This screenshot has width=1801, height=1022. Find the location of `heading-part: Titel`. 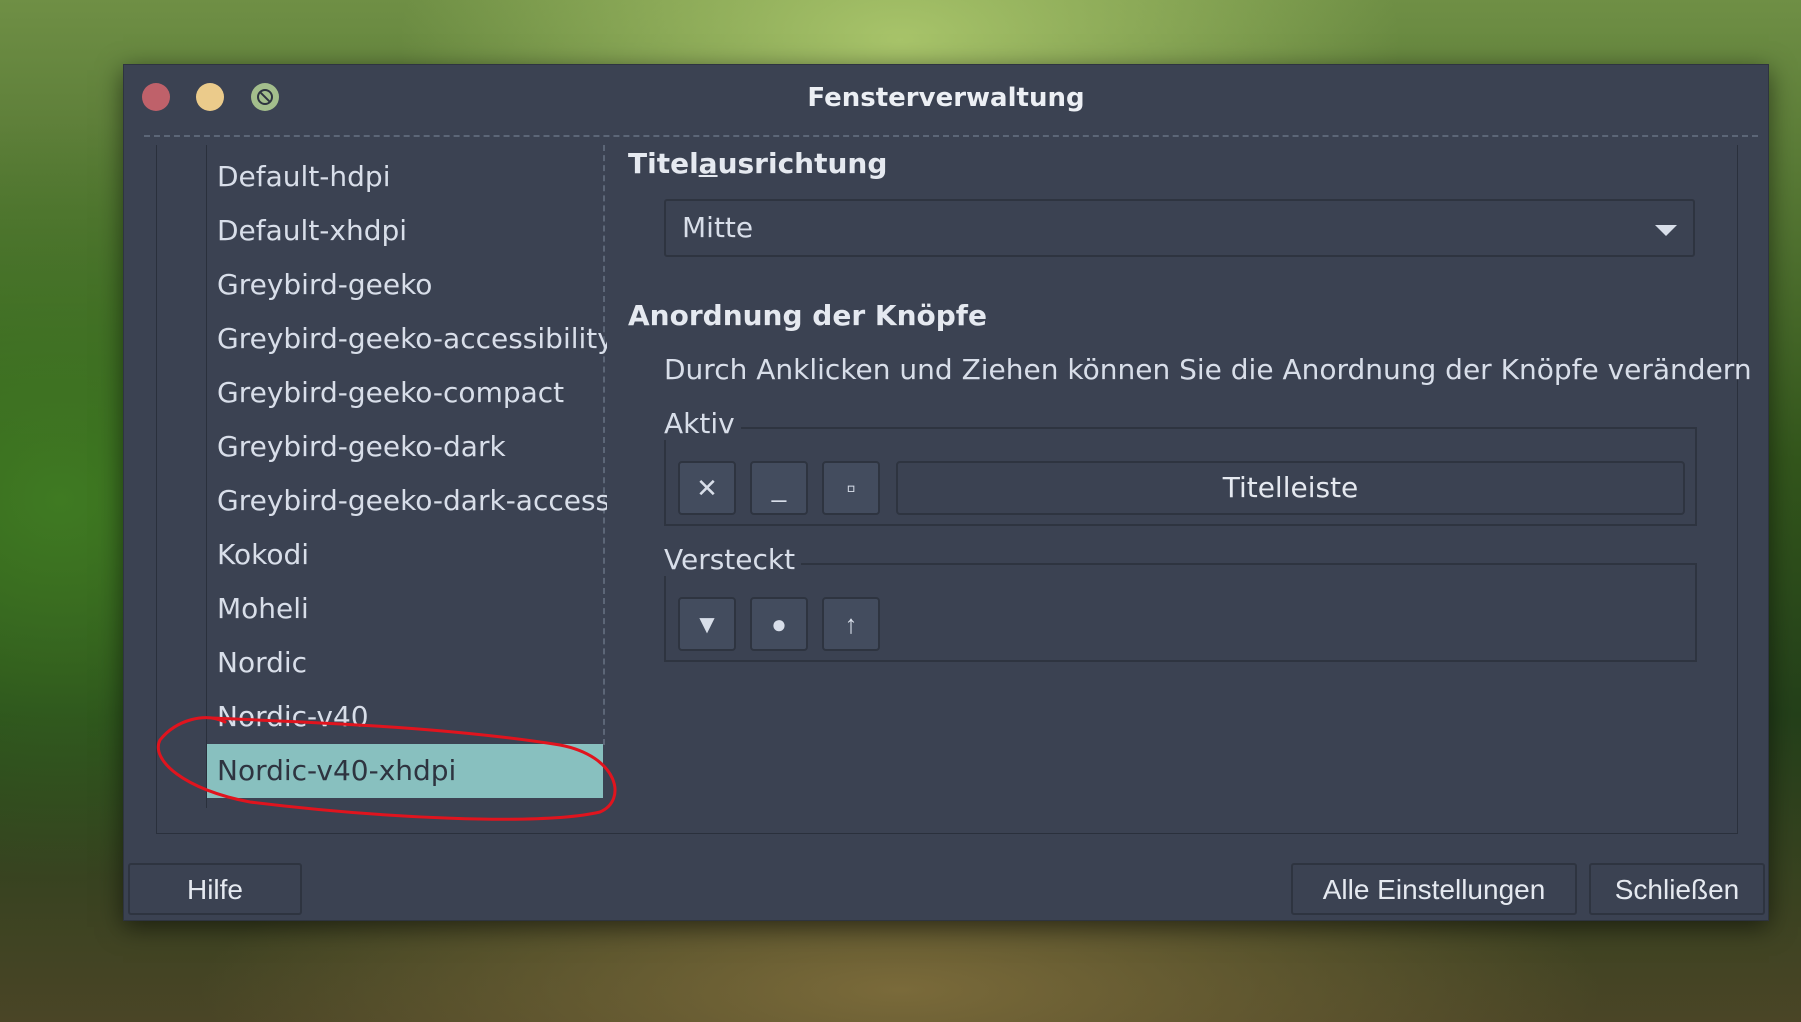

heading-part: Titel is located at coordinates (663, 163).